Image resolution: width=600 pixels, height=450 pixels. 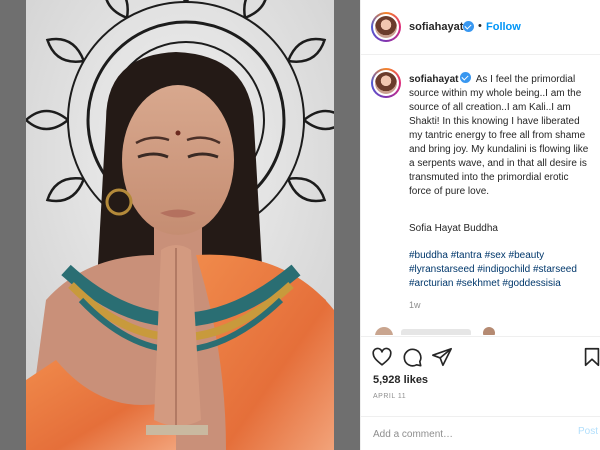 I want to click on hashtag-link: #tantra, so click(x=466, y=255).